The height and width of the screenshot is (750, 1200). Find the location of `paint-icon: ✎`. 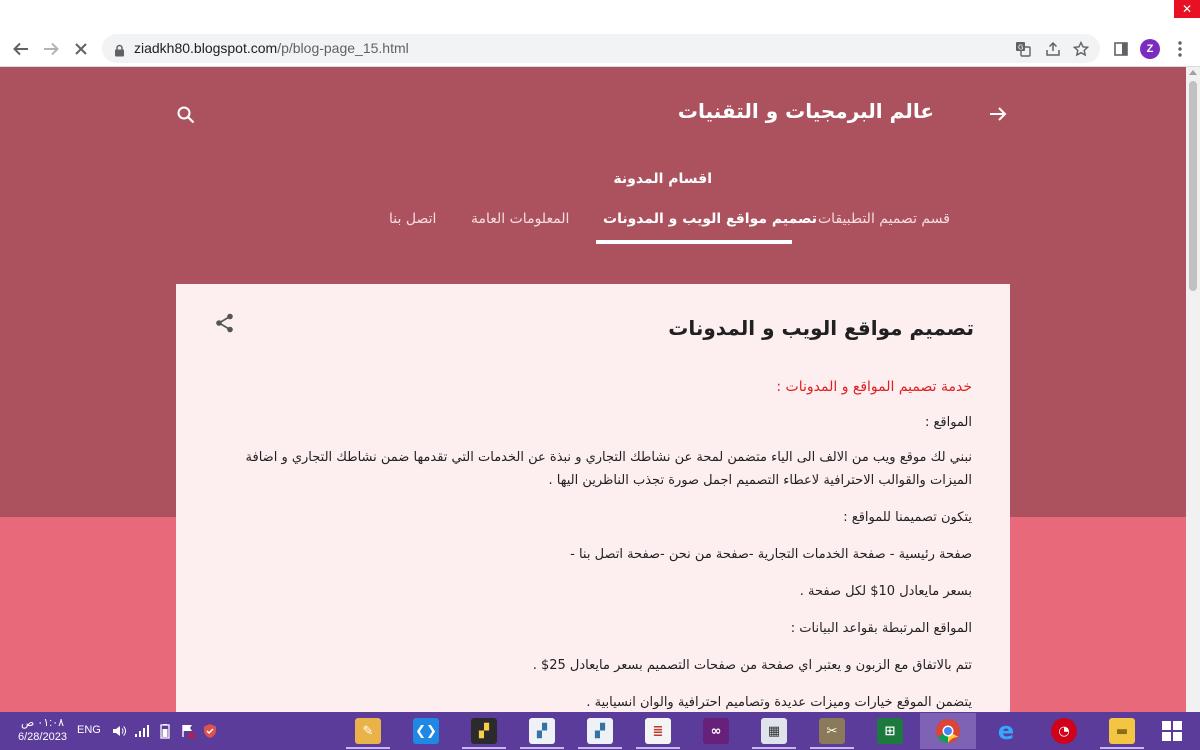

paint-icon: ✎ is located at coordinates (368, 731).